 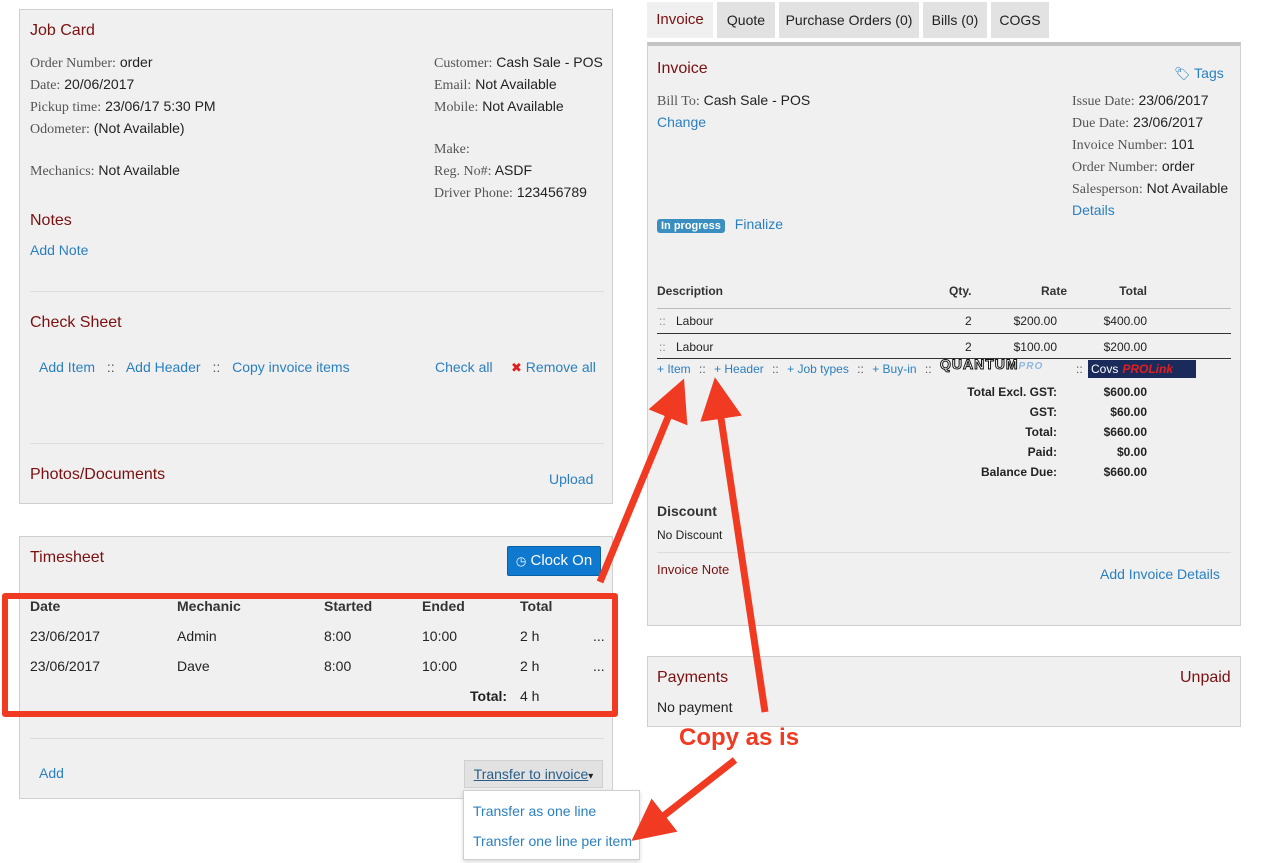 I want to click on arrow-to-item, so click(x=642, y=481).